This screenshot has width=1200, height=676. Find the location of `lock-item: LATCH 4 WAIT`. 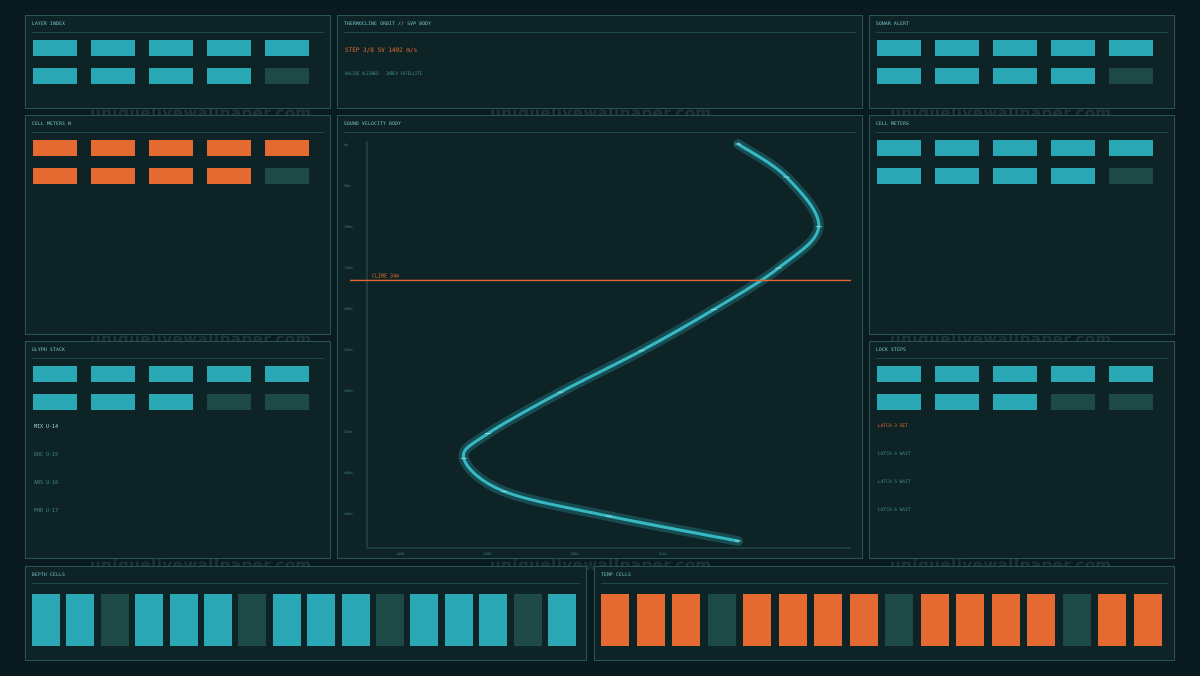

lock-item: LATCH 4 WAIT is located at coordinates (894, 454).